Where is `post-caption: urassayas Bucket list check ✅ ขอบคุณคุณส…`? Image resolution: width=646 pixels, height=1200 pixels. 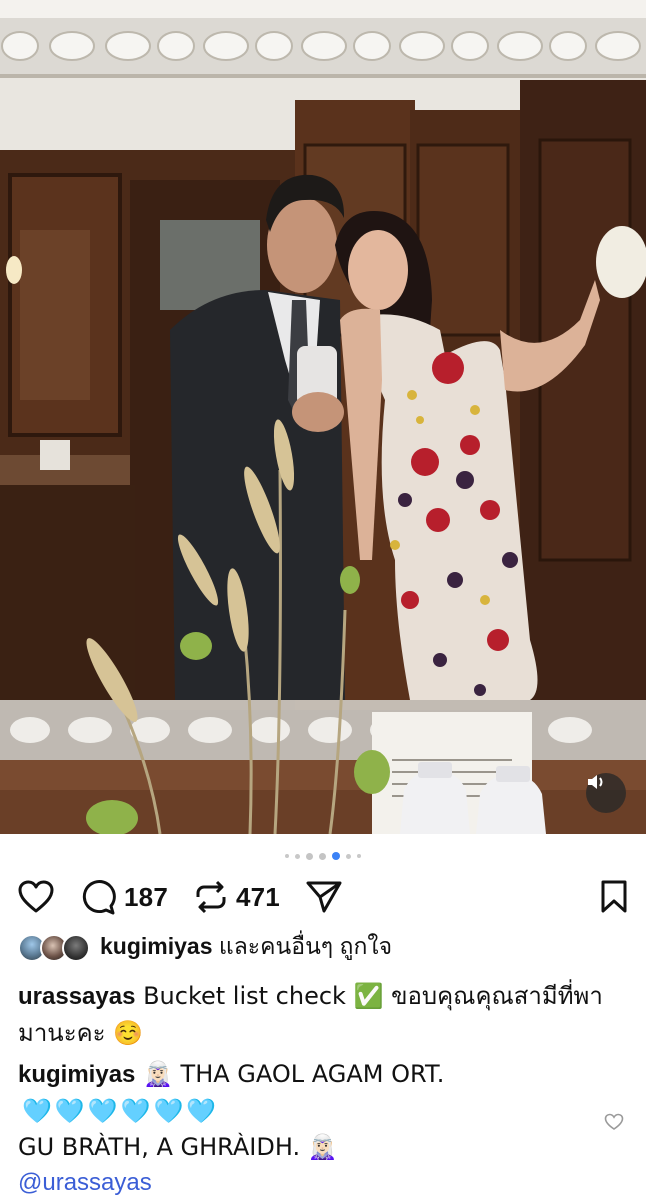
post-caption: urassayas Bucket list check ✅ ขอบคุณคุณส… is located at coordinates (317, 1015).